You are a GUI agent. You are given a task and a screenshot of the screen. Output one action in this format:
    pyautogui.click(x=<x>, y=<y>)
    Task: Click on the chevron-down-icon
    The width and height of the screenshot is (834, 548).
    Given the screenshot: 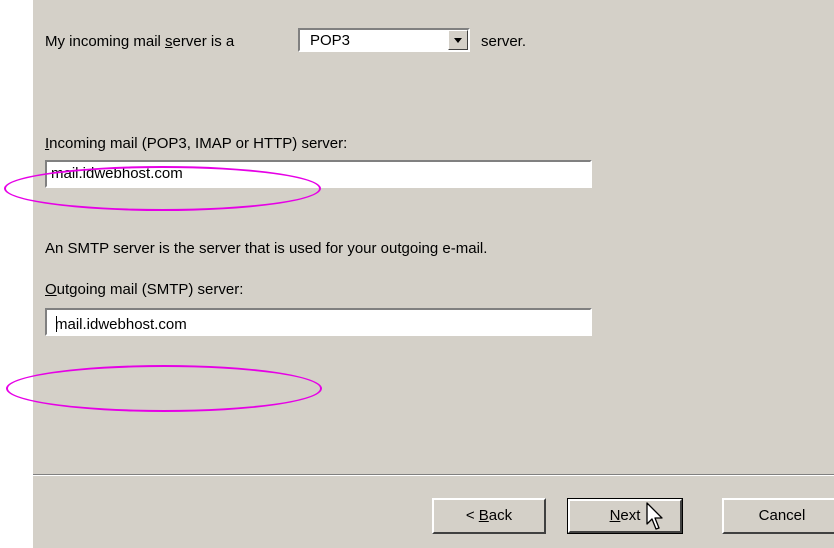 What is the action you would take?
    pyautogui.click(x=458, y=40)
    